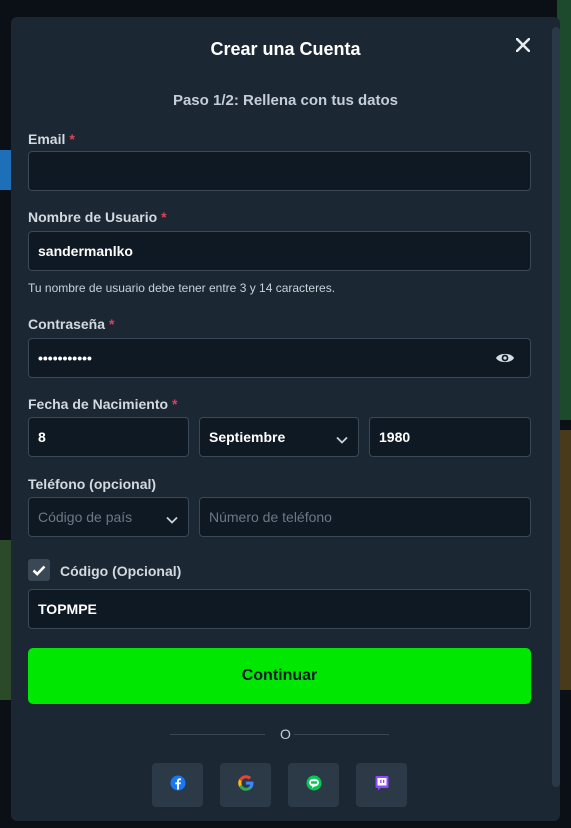 This screenshot has width=571, height=828. Describe the element at coordinates (556, 407) in the screenshot. I see `modal-scrollbar` at that location.